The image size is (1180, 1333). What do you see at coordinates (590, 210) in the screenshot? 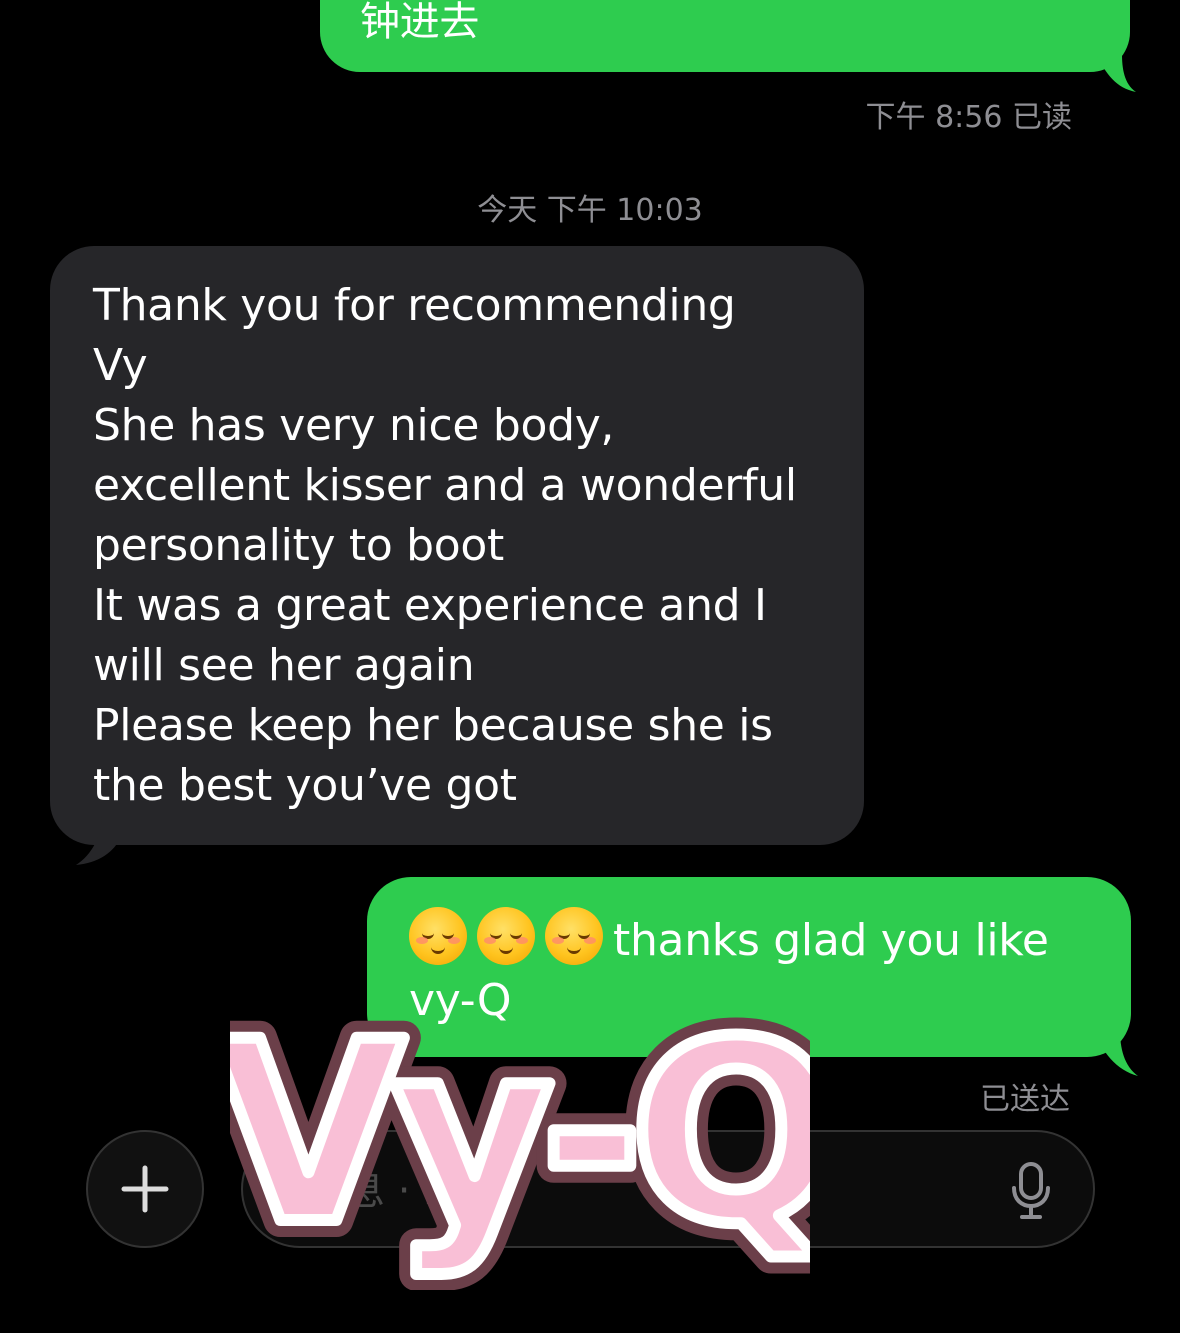
I see `timestamp-divider: 今天 下午 10:03` at bounding box center [590, 210].